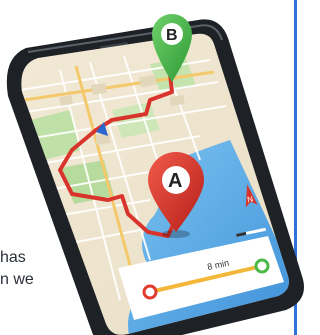  What do you see at coordinates (13, 257) in the screenshot?
I see `article-text-line-1: has` at bounding box center [13, 257].